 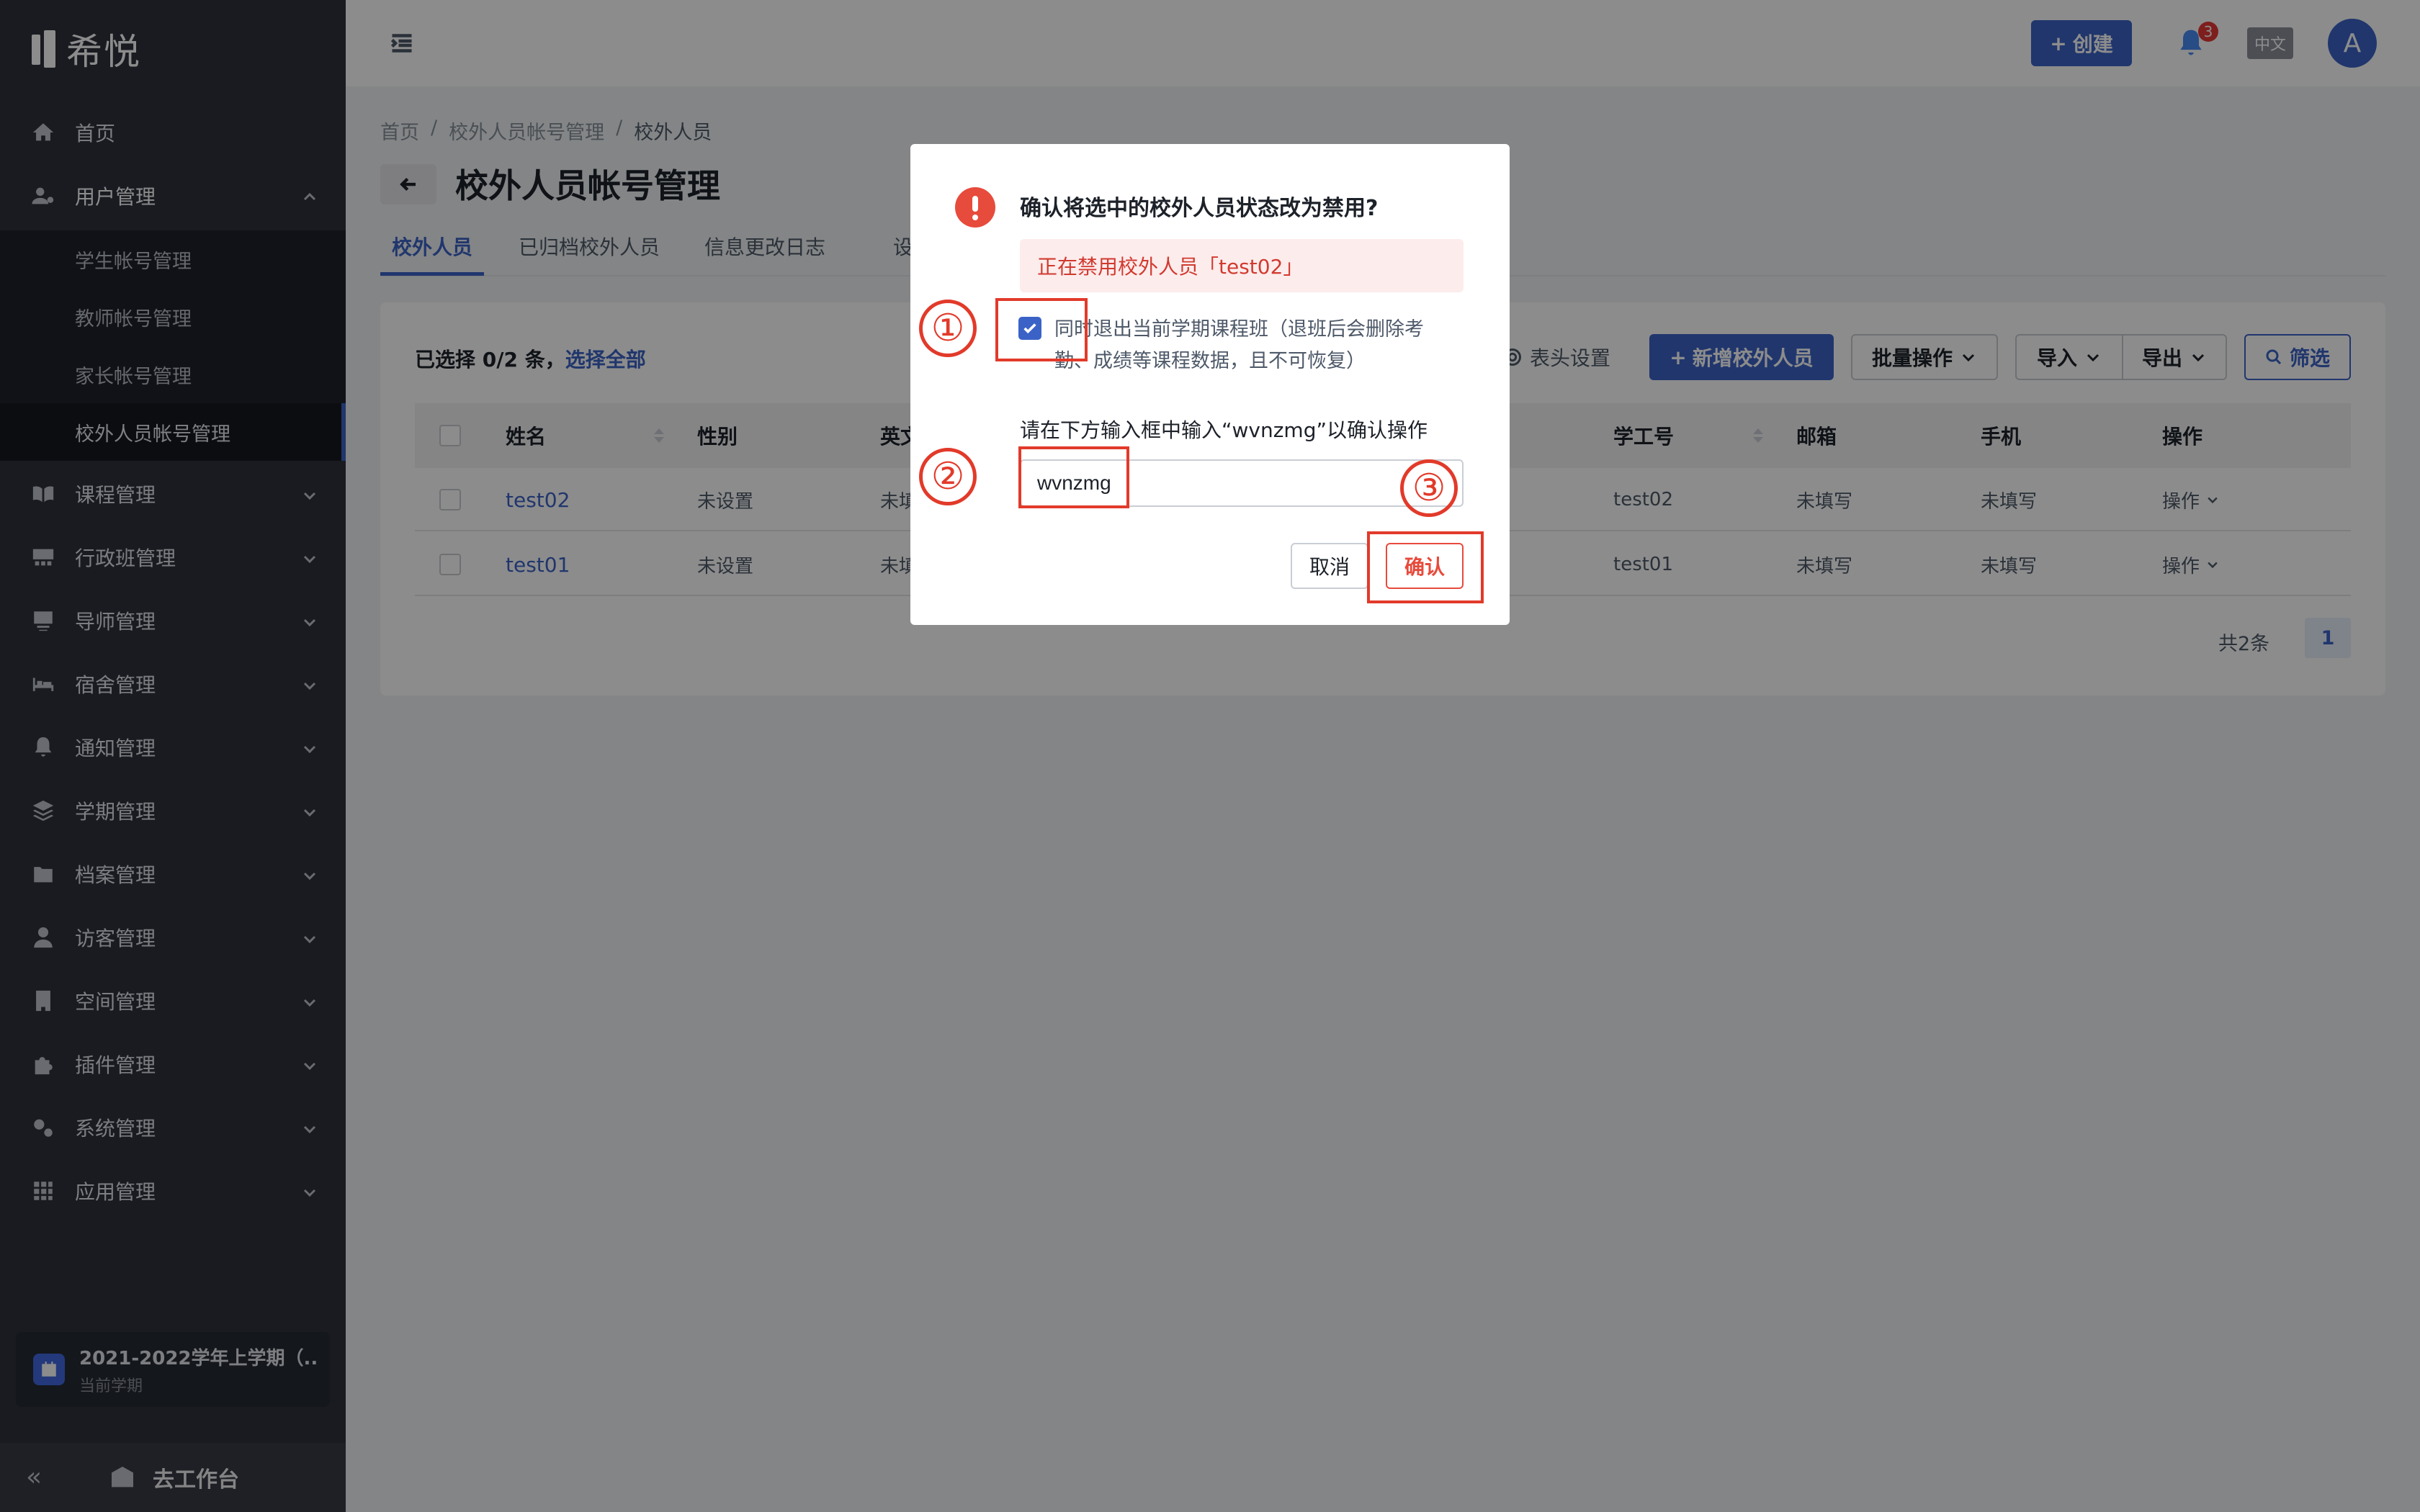 What do you see at coordinates (1425, 567) in the screenshot?
I see `annotation-box-step3` at bounding box center [1425, 567].